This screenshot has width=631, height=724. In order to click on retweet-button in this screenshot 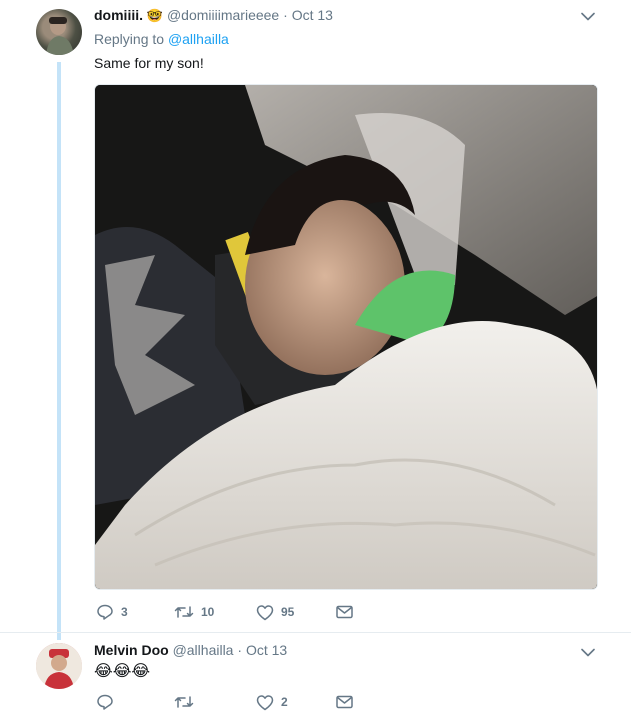, I will do `click(187, 702)`.